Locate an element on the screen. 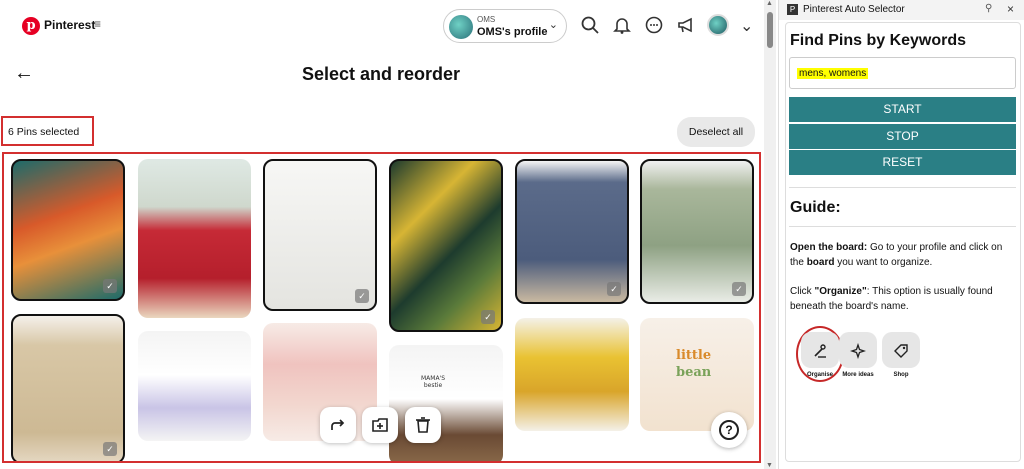 The height and width of the screenshot is (469, 1024). top-nav: p Pinterest ≡ OMS OMS's profile ⌄ ⌄ is located at coordinates (381, 26).